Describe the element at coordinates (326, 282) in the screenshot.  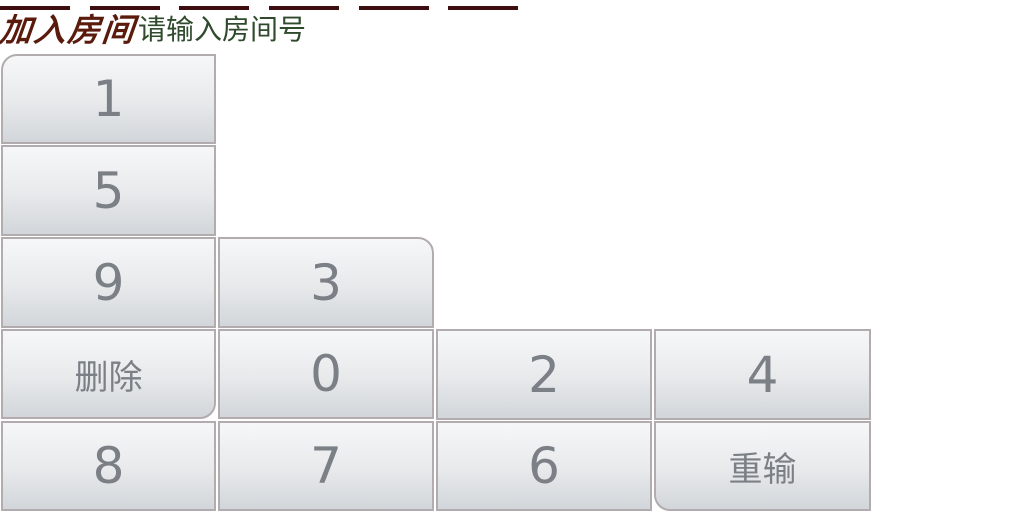
I see `key-3: 3` at that location.